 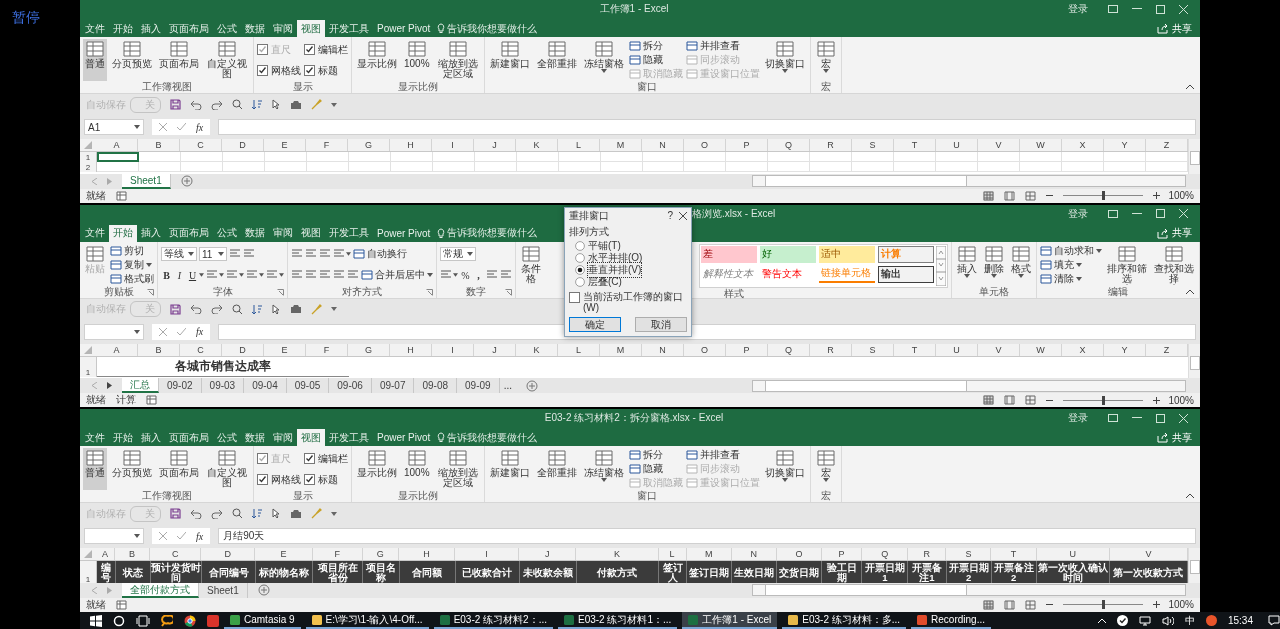 I want to click on ribbon-tab: 视图, so click(x=311, y=233).